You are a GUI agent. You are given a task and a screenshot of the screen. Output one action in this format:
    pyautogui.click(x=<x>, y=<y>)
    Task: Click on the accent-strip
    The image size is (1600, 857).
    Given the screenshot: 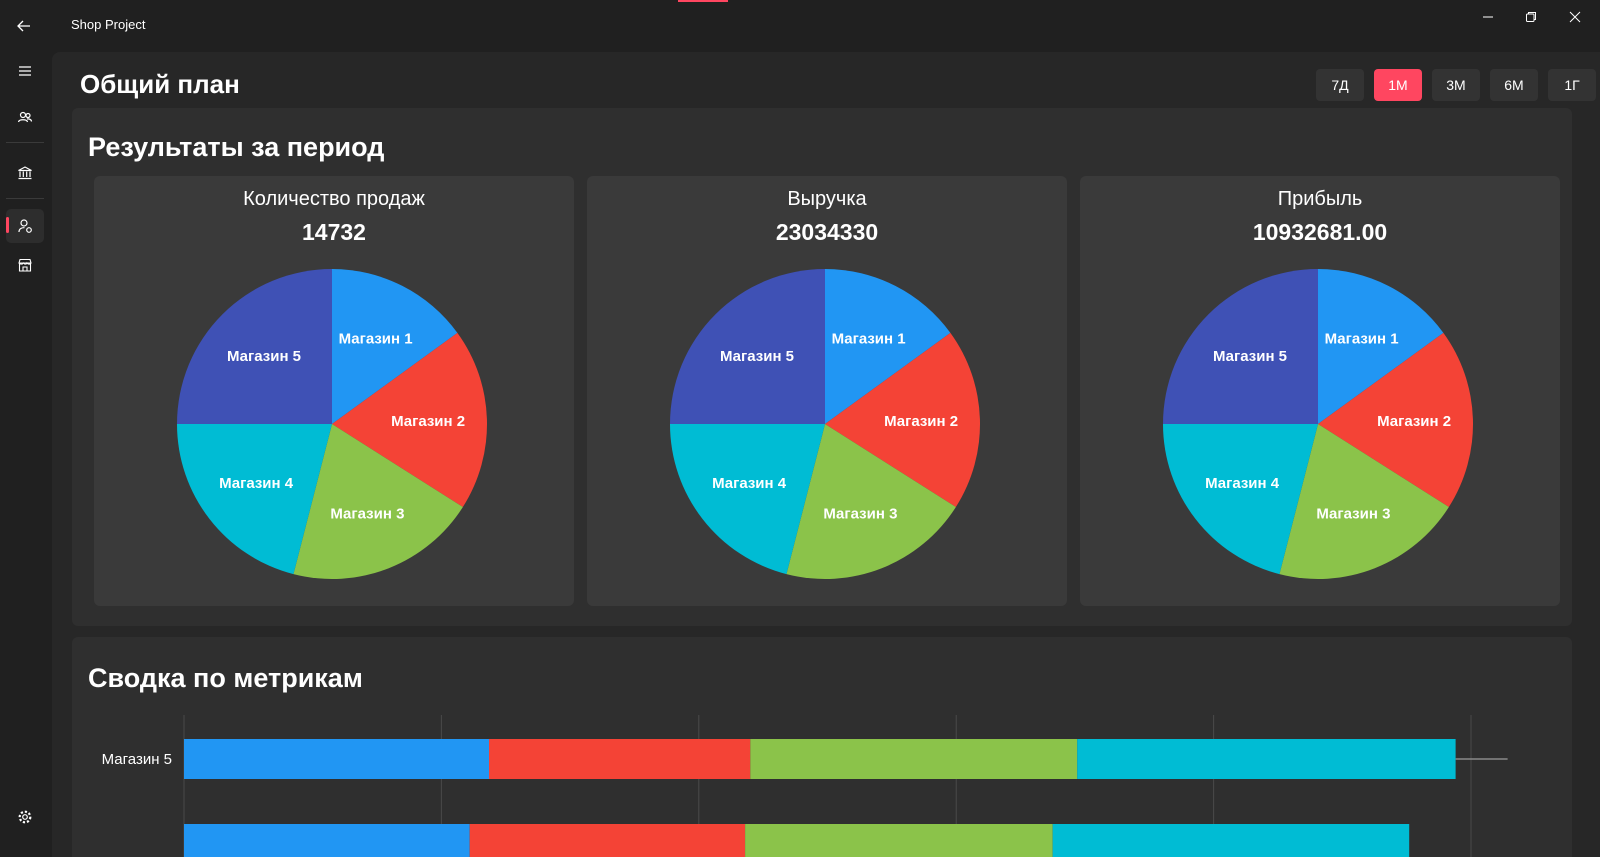 What is the action you would take?
    pyautogui.click(x=703, y=1)
    